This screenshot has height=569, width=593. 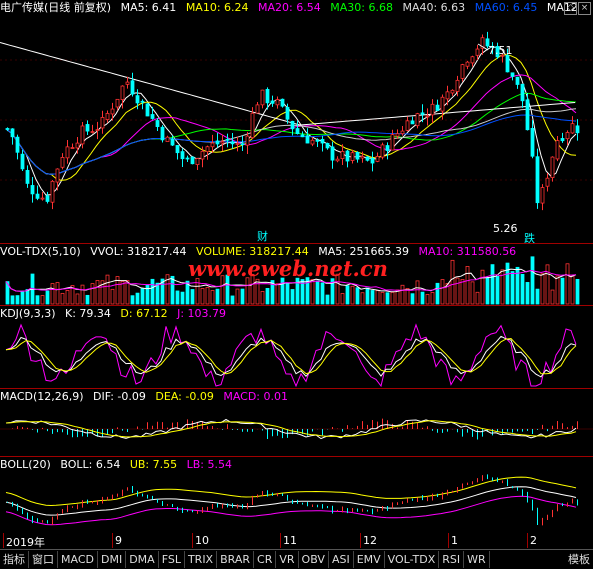 I want to click on close-icon: ×, so click(x=584, y=8).